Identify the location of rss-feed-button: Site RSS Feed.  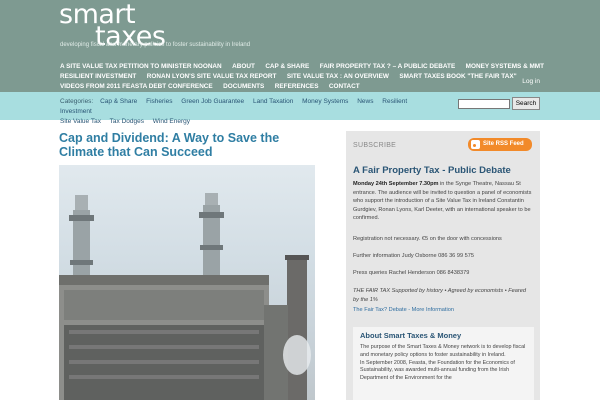
(500, 144).